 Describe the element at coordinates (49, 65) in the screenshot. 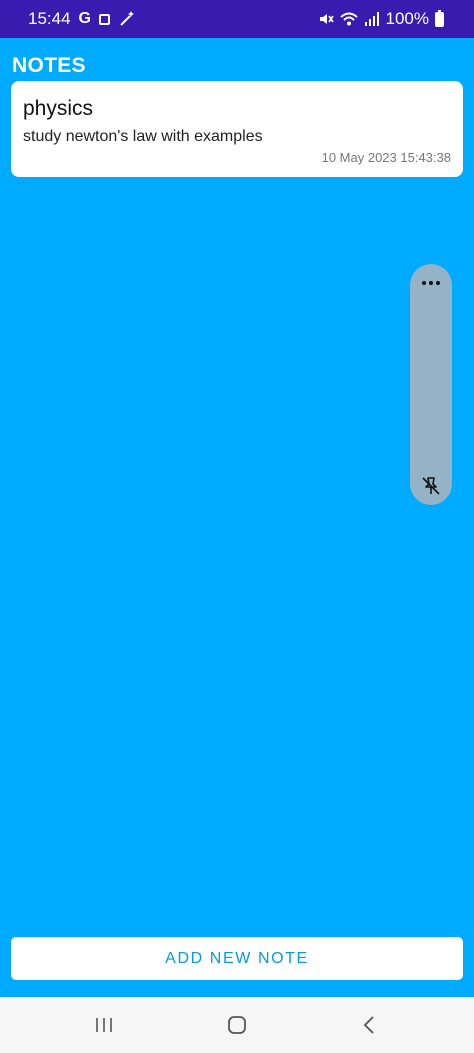

I see `page-title: NOTES` at that location.